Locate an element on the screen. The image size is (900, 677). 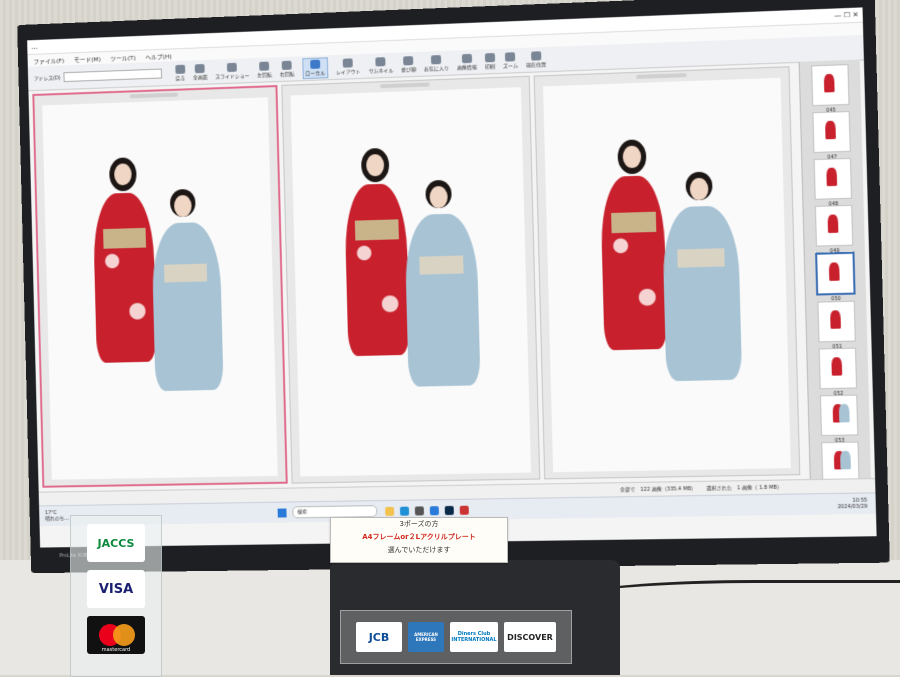
thumbnail: 052 is located at coordinates (838, 369).